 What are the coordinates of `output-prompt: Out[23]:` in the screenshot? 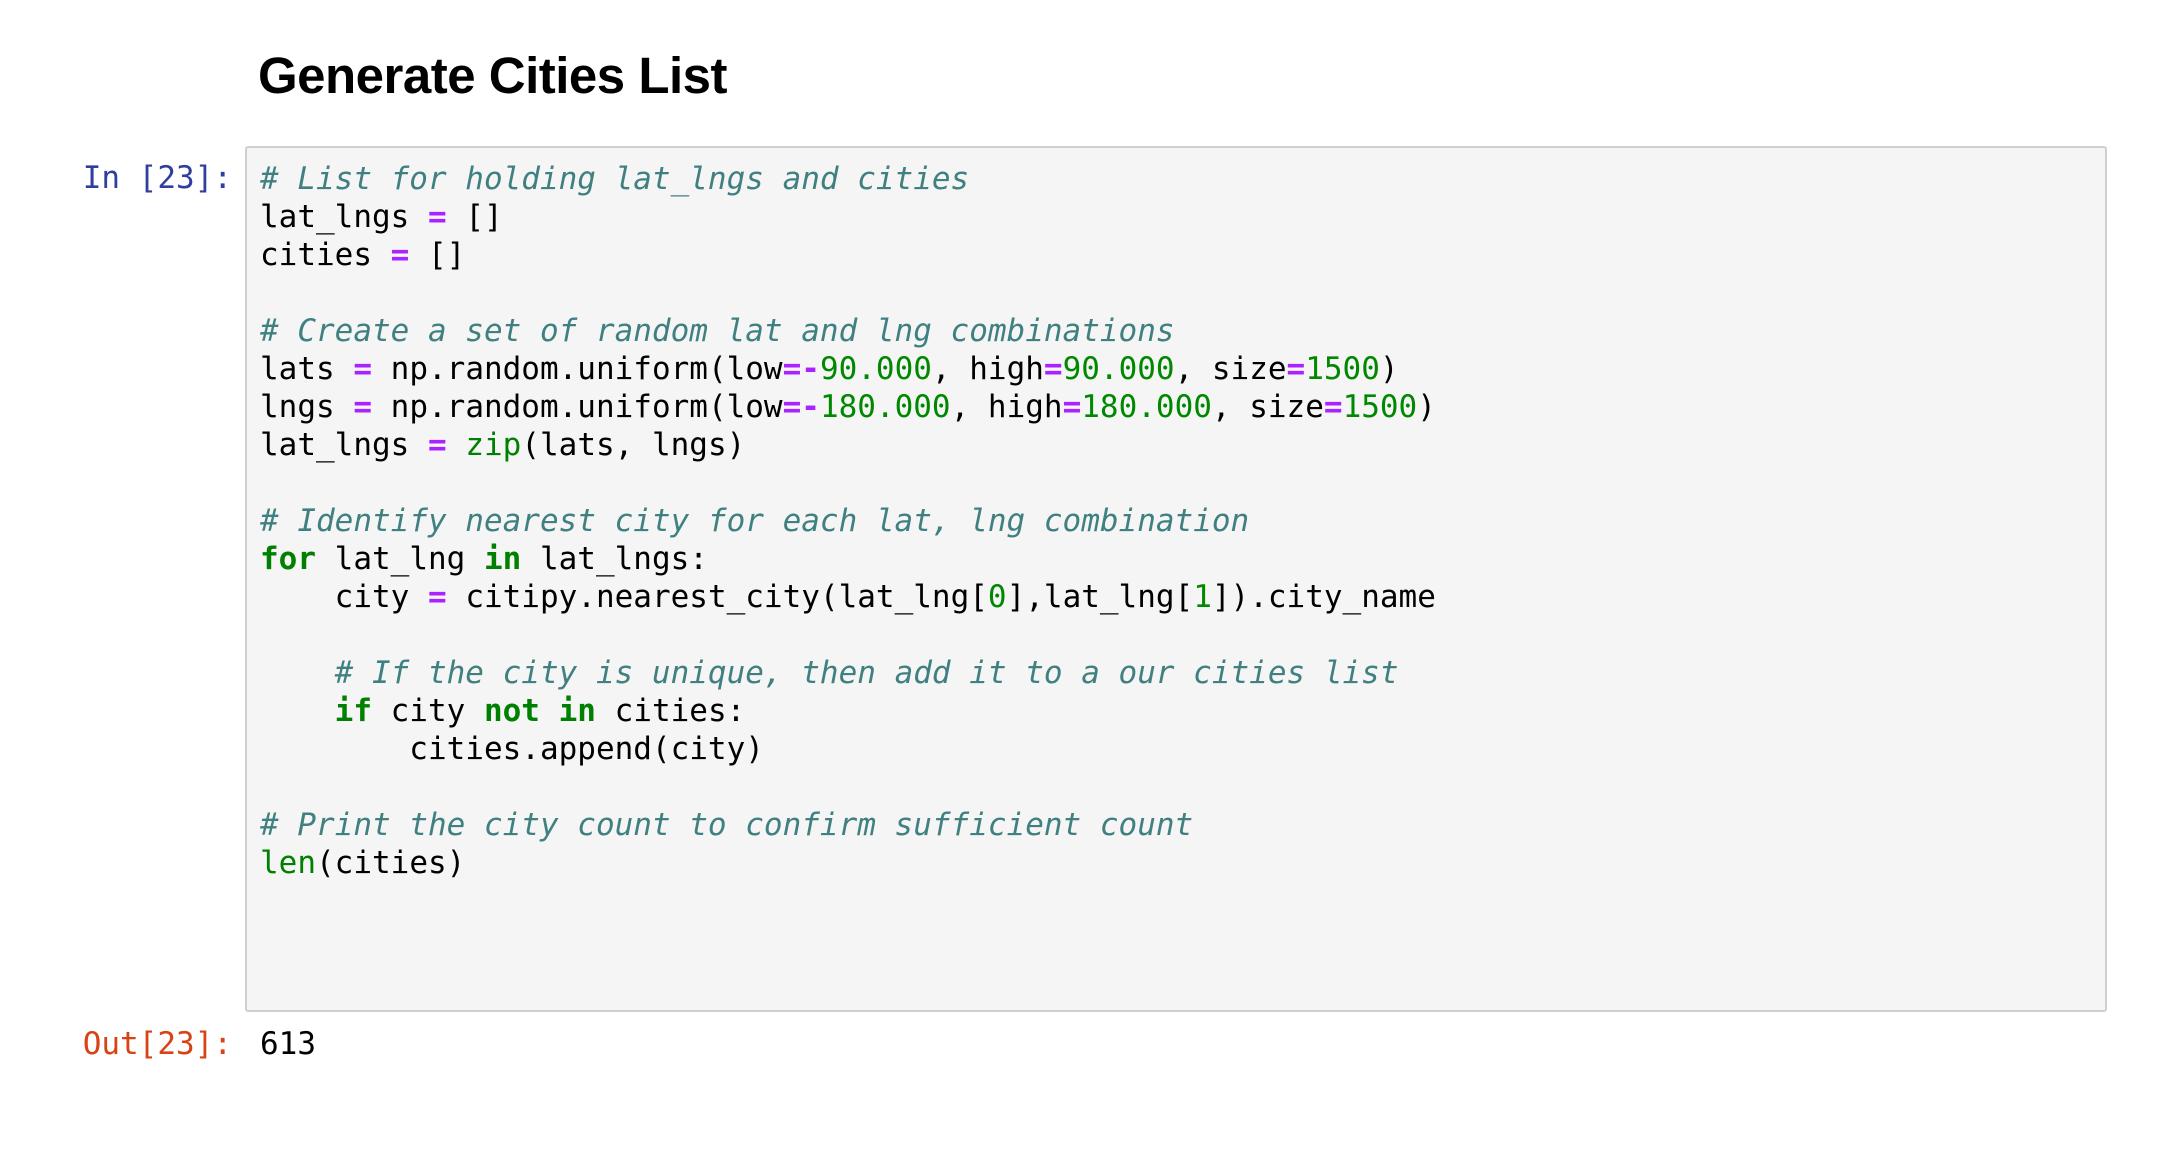 It's located at (157, 1044).